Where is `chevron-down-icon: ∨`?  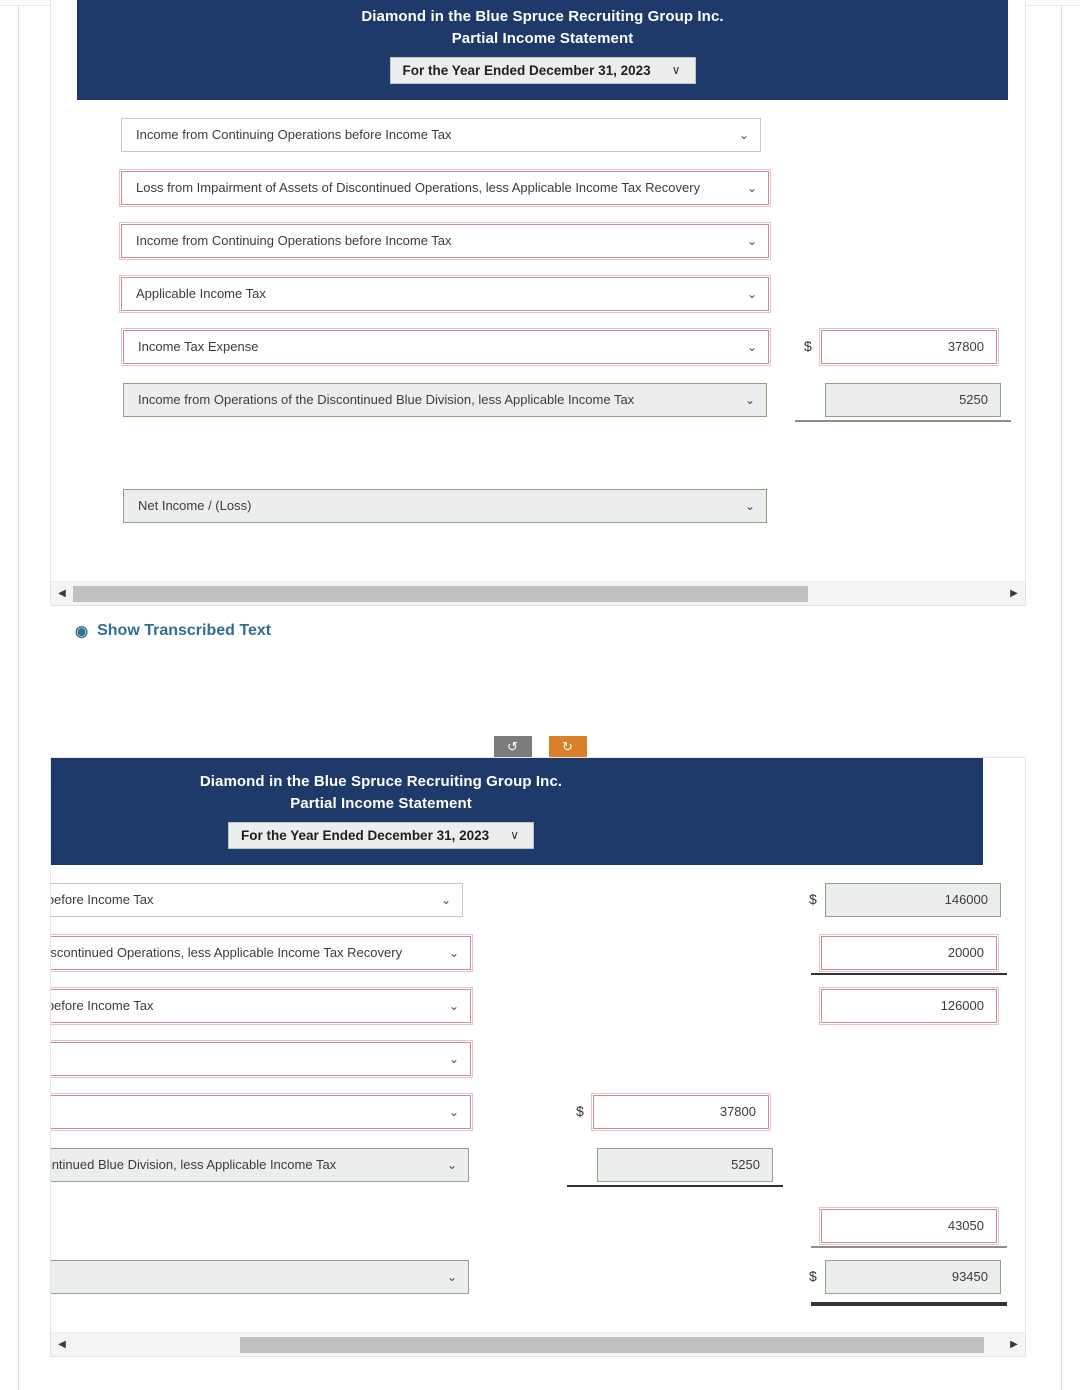 chevron-down-icon: ∨ is located at coordinates (676, 70).